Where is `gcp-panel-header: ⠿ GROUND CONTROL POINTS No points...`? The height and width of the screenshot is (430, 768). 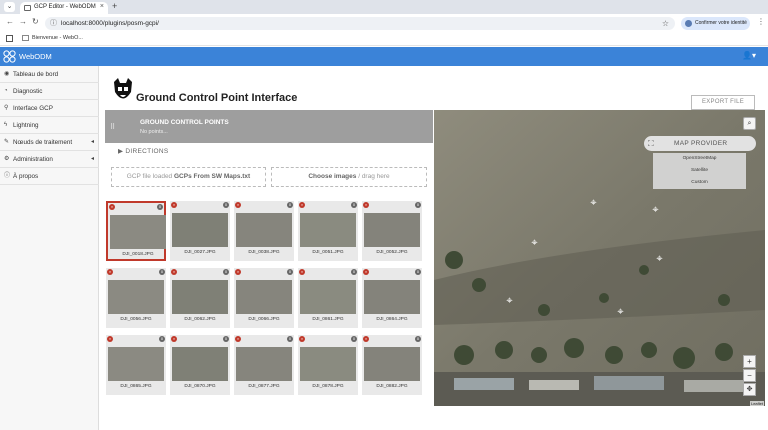
gcp-panel-header: ⠿ GROUND CONTROL POINTS No points... is located at coordinates (269, 126).